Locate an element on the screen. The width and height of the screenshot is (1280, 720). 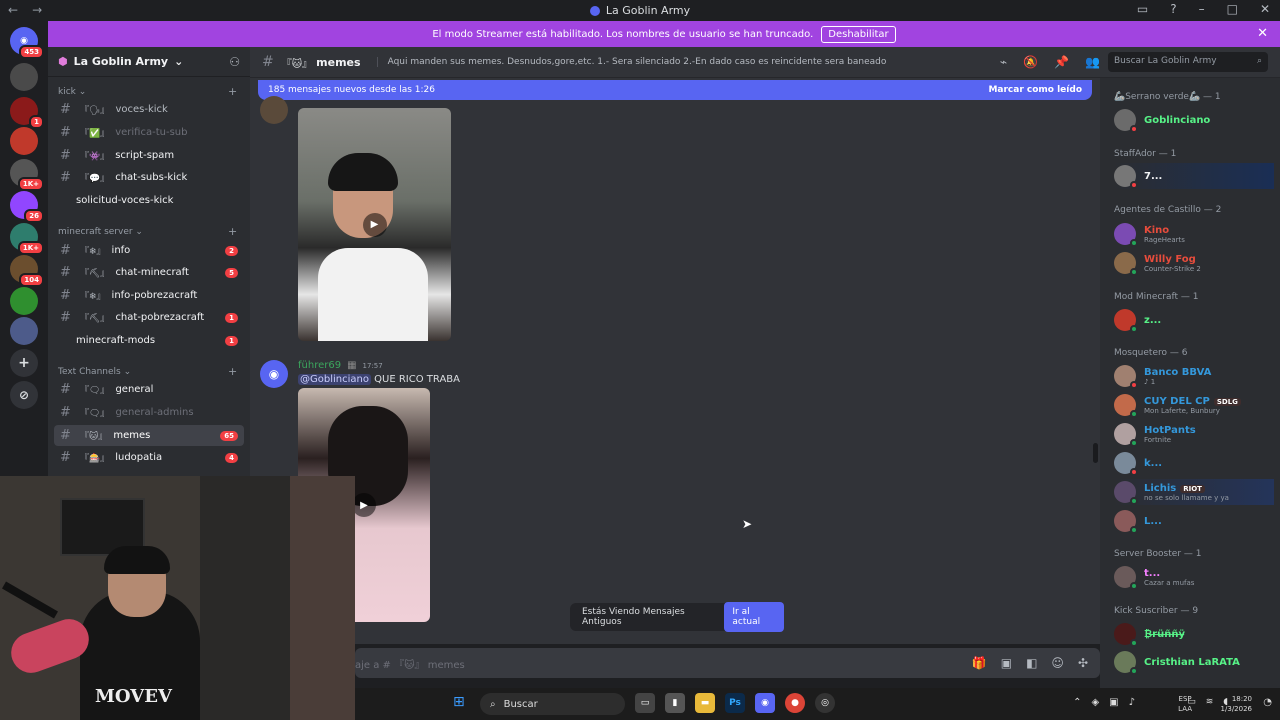
member-item: Willy Fog Counter-Strike 2 is located at coordinates (1194, 263).